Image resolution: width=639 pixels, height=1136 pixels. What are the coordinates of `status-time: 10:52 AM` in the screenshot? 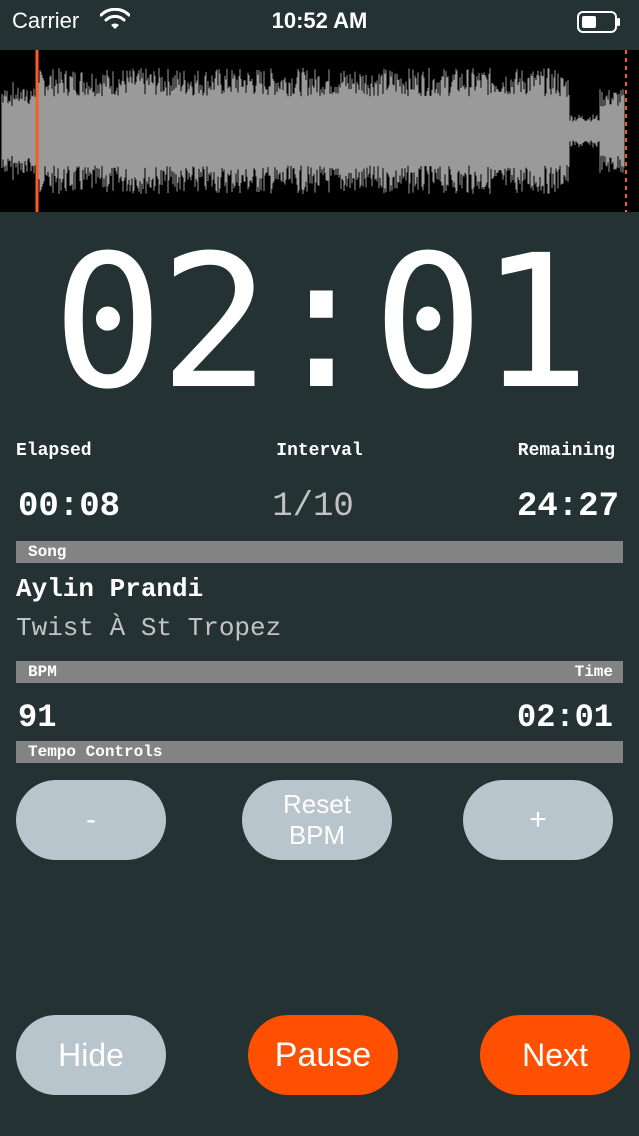 It's located at (319, 20).